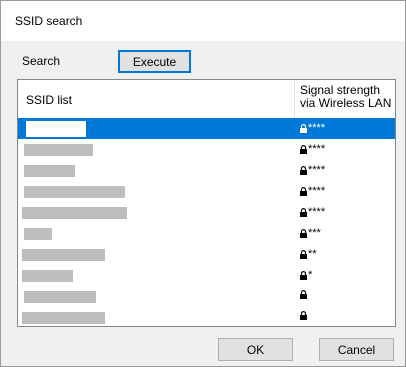 The width and height of the screenshot is (406, 367). I want to click on ssid-row: *, so click(206, 275).